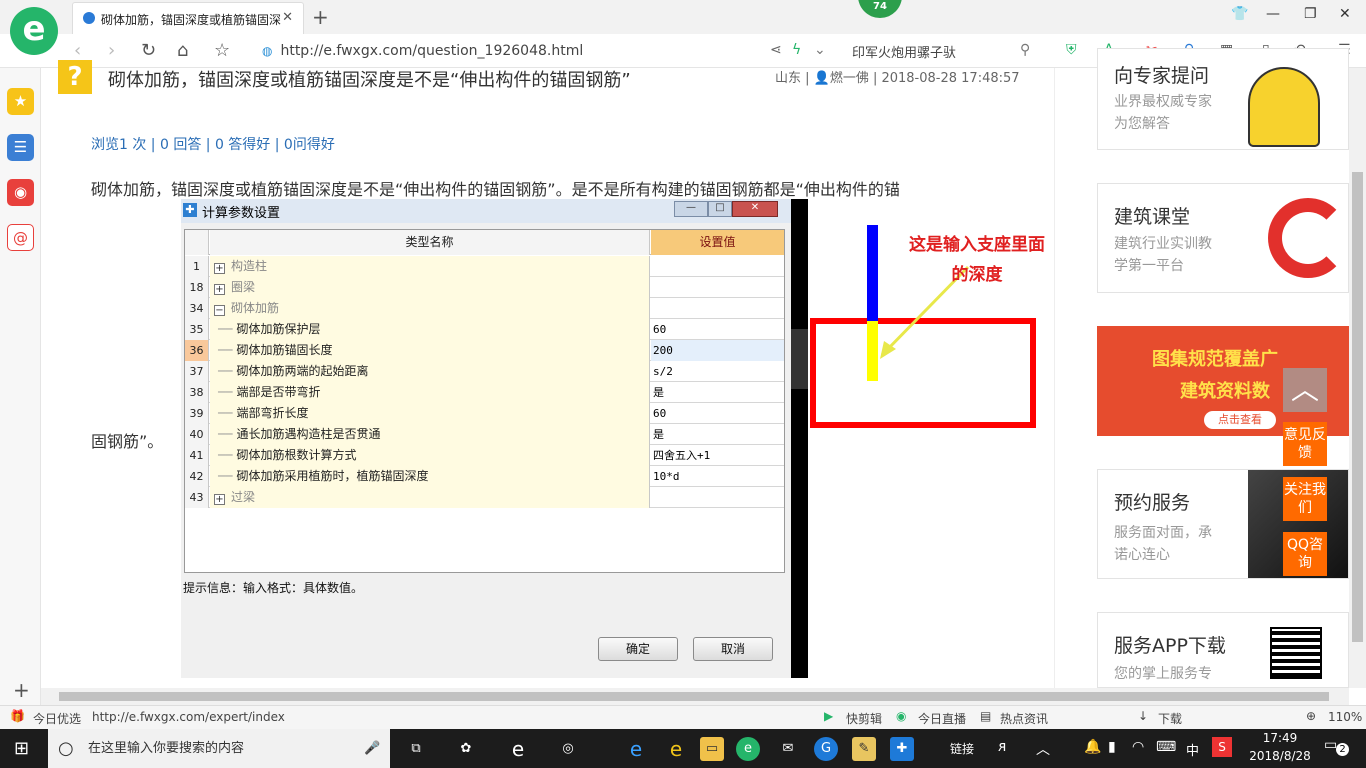  What do you see at coordinates (1280, 756) in the screenshot?
I see `clock-date: 2018/8/28` at bounding box center [1280, 756].